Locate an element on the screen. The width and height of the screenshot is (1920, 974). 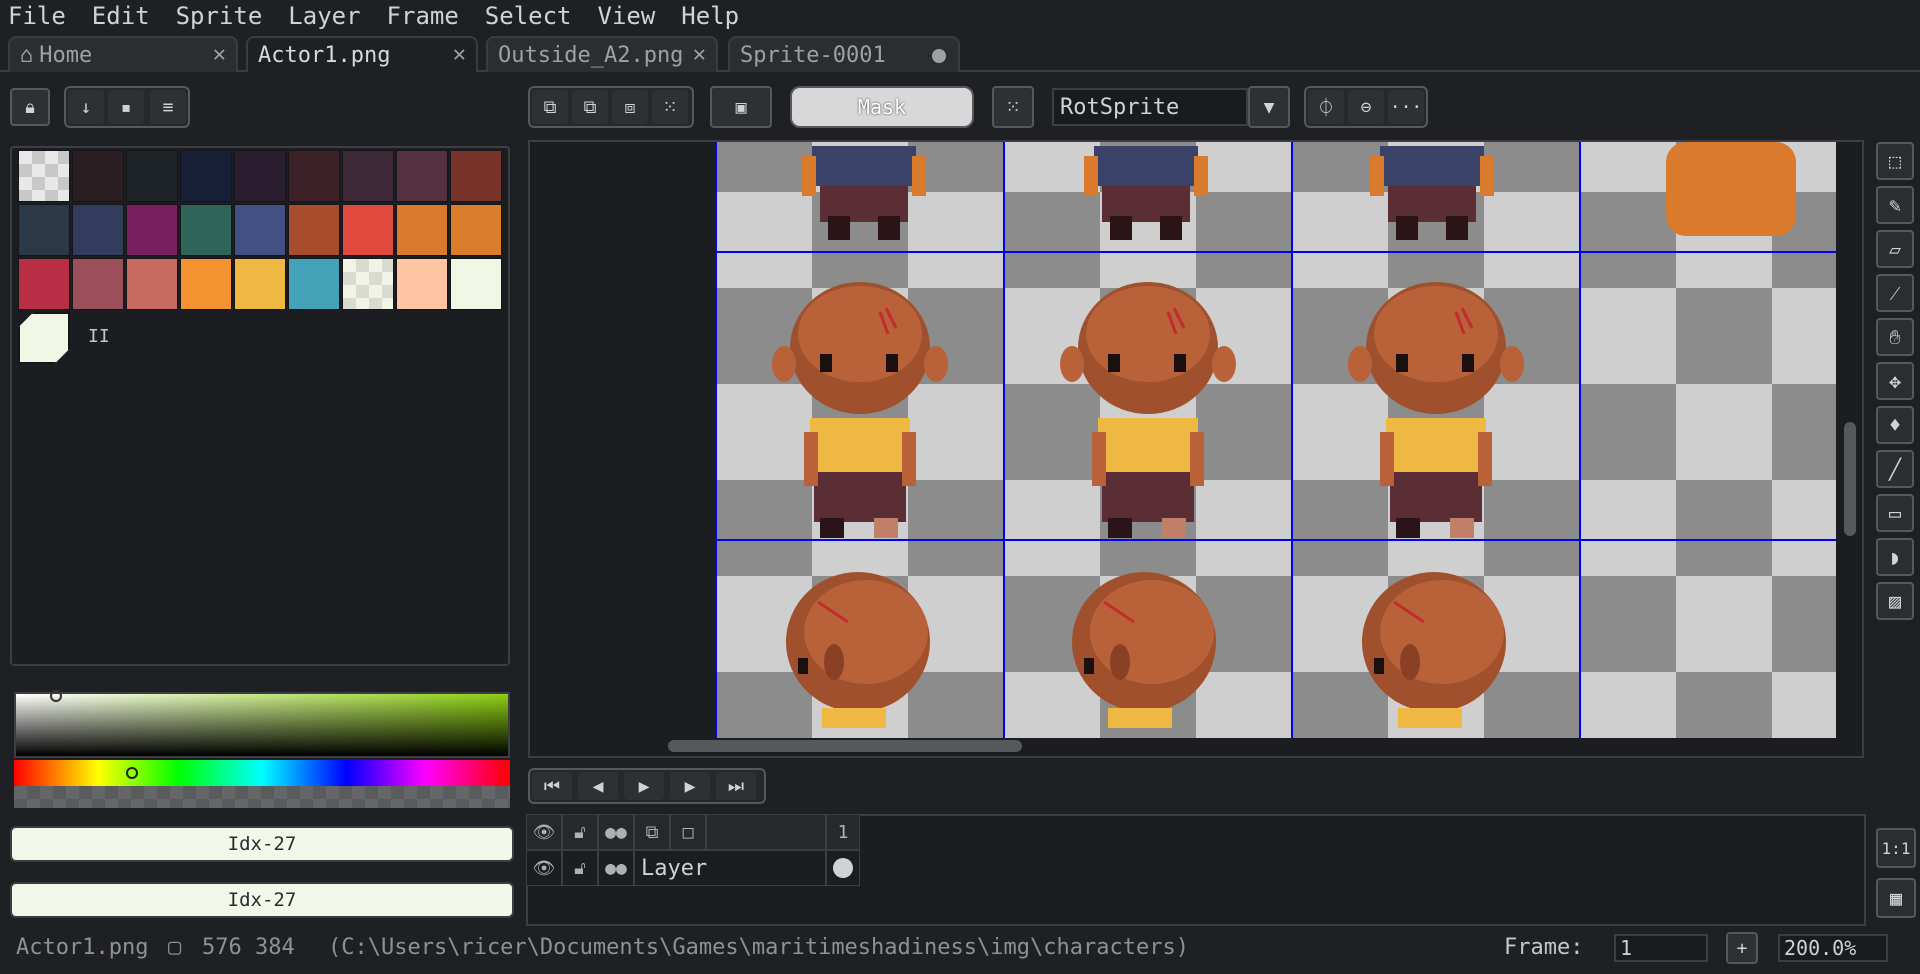
layer-name: Layer is located at coordinates (730, 868).